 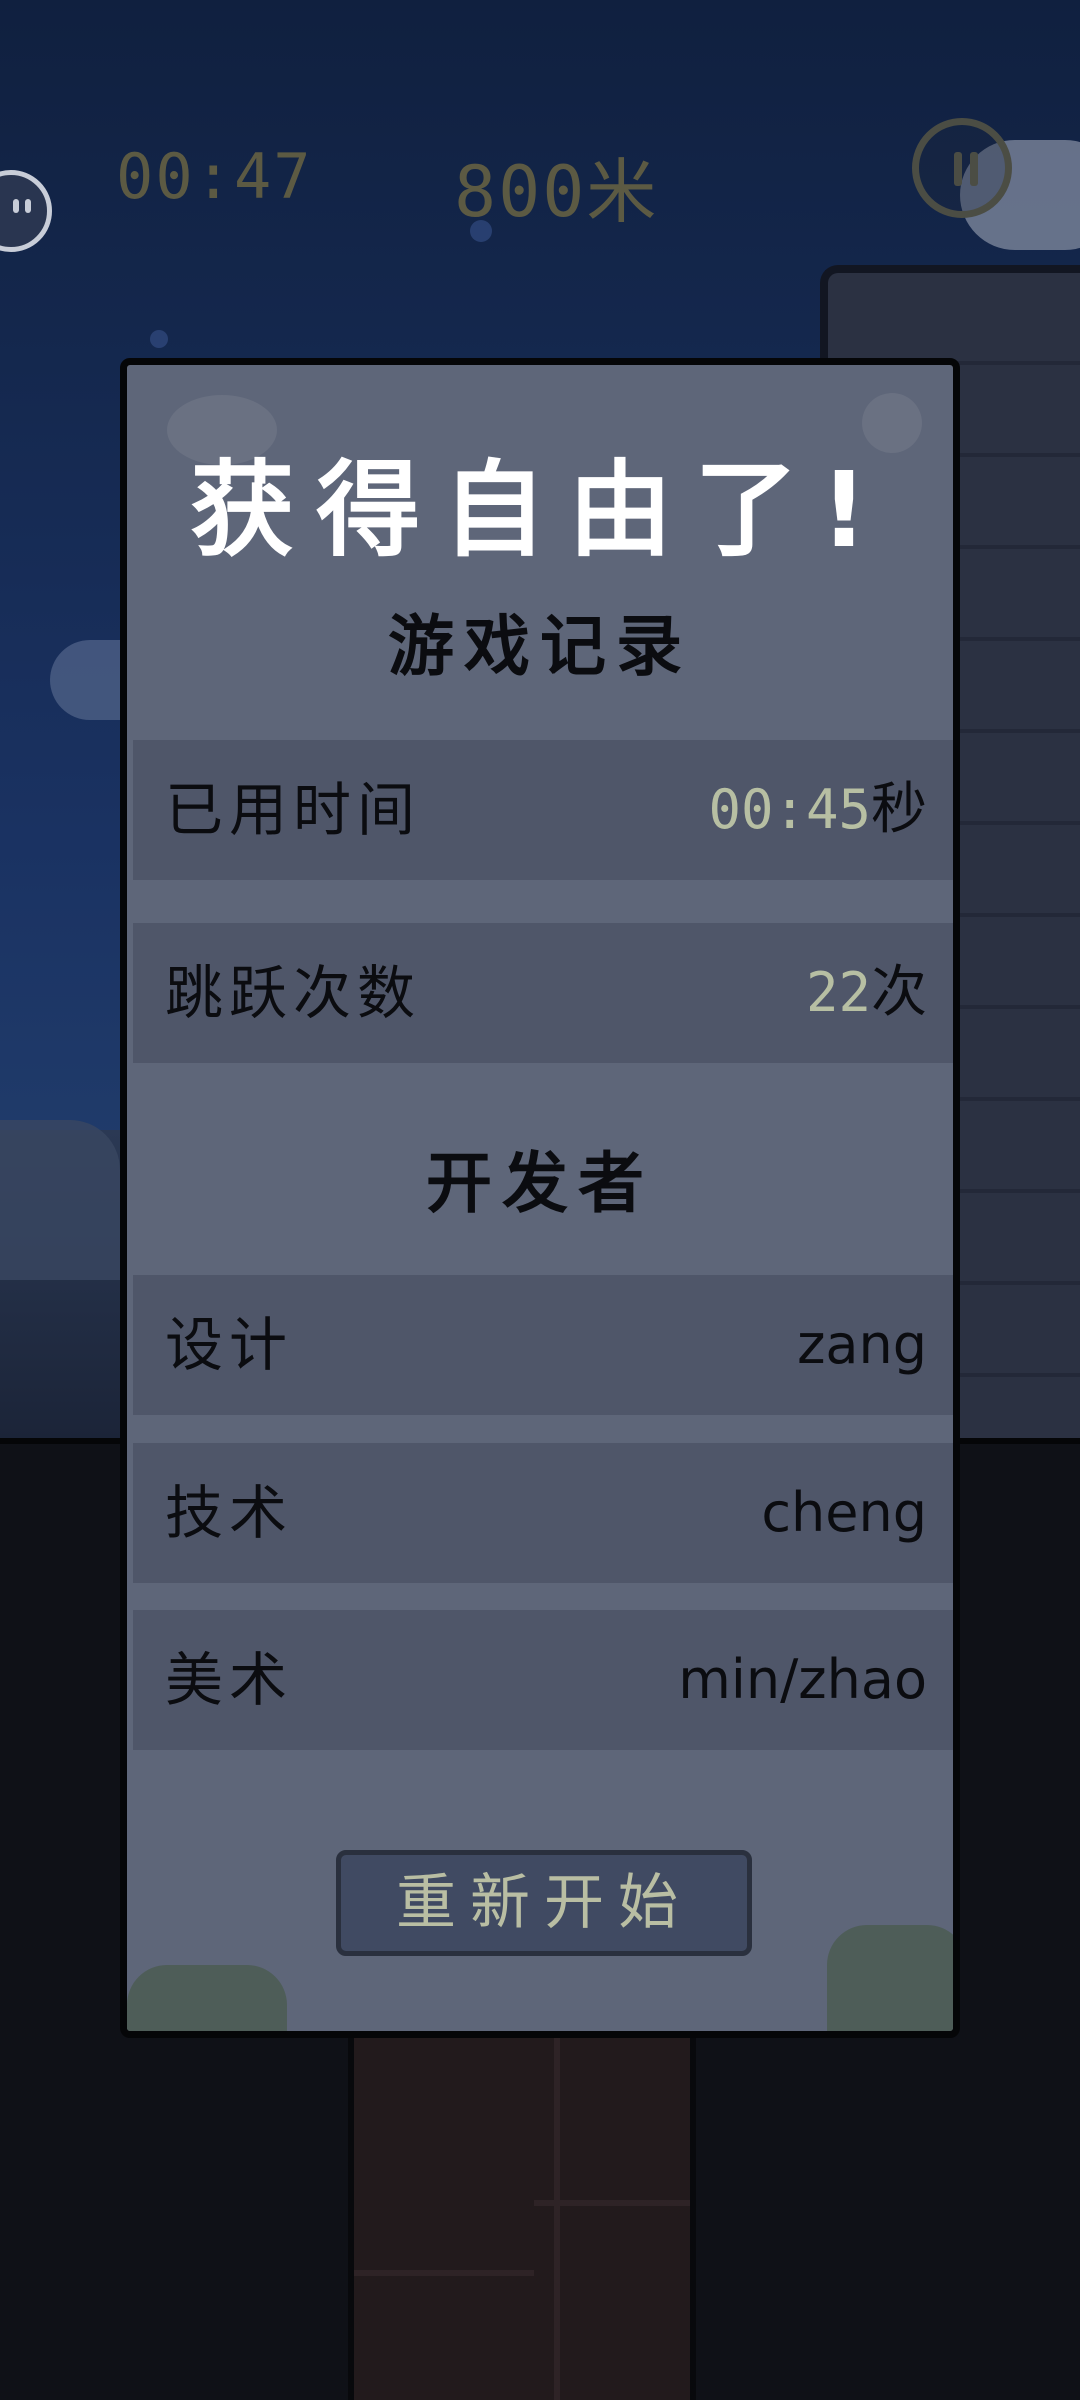 What do you see at coordinates (899, 992) in the screenshot?
I see `record-unit: 次` at bounding box center [899, 992].